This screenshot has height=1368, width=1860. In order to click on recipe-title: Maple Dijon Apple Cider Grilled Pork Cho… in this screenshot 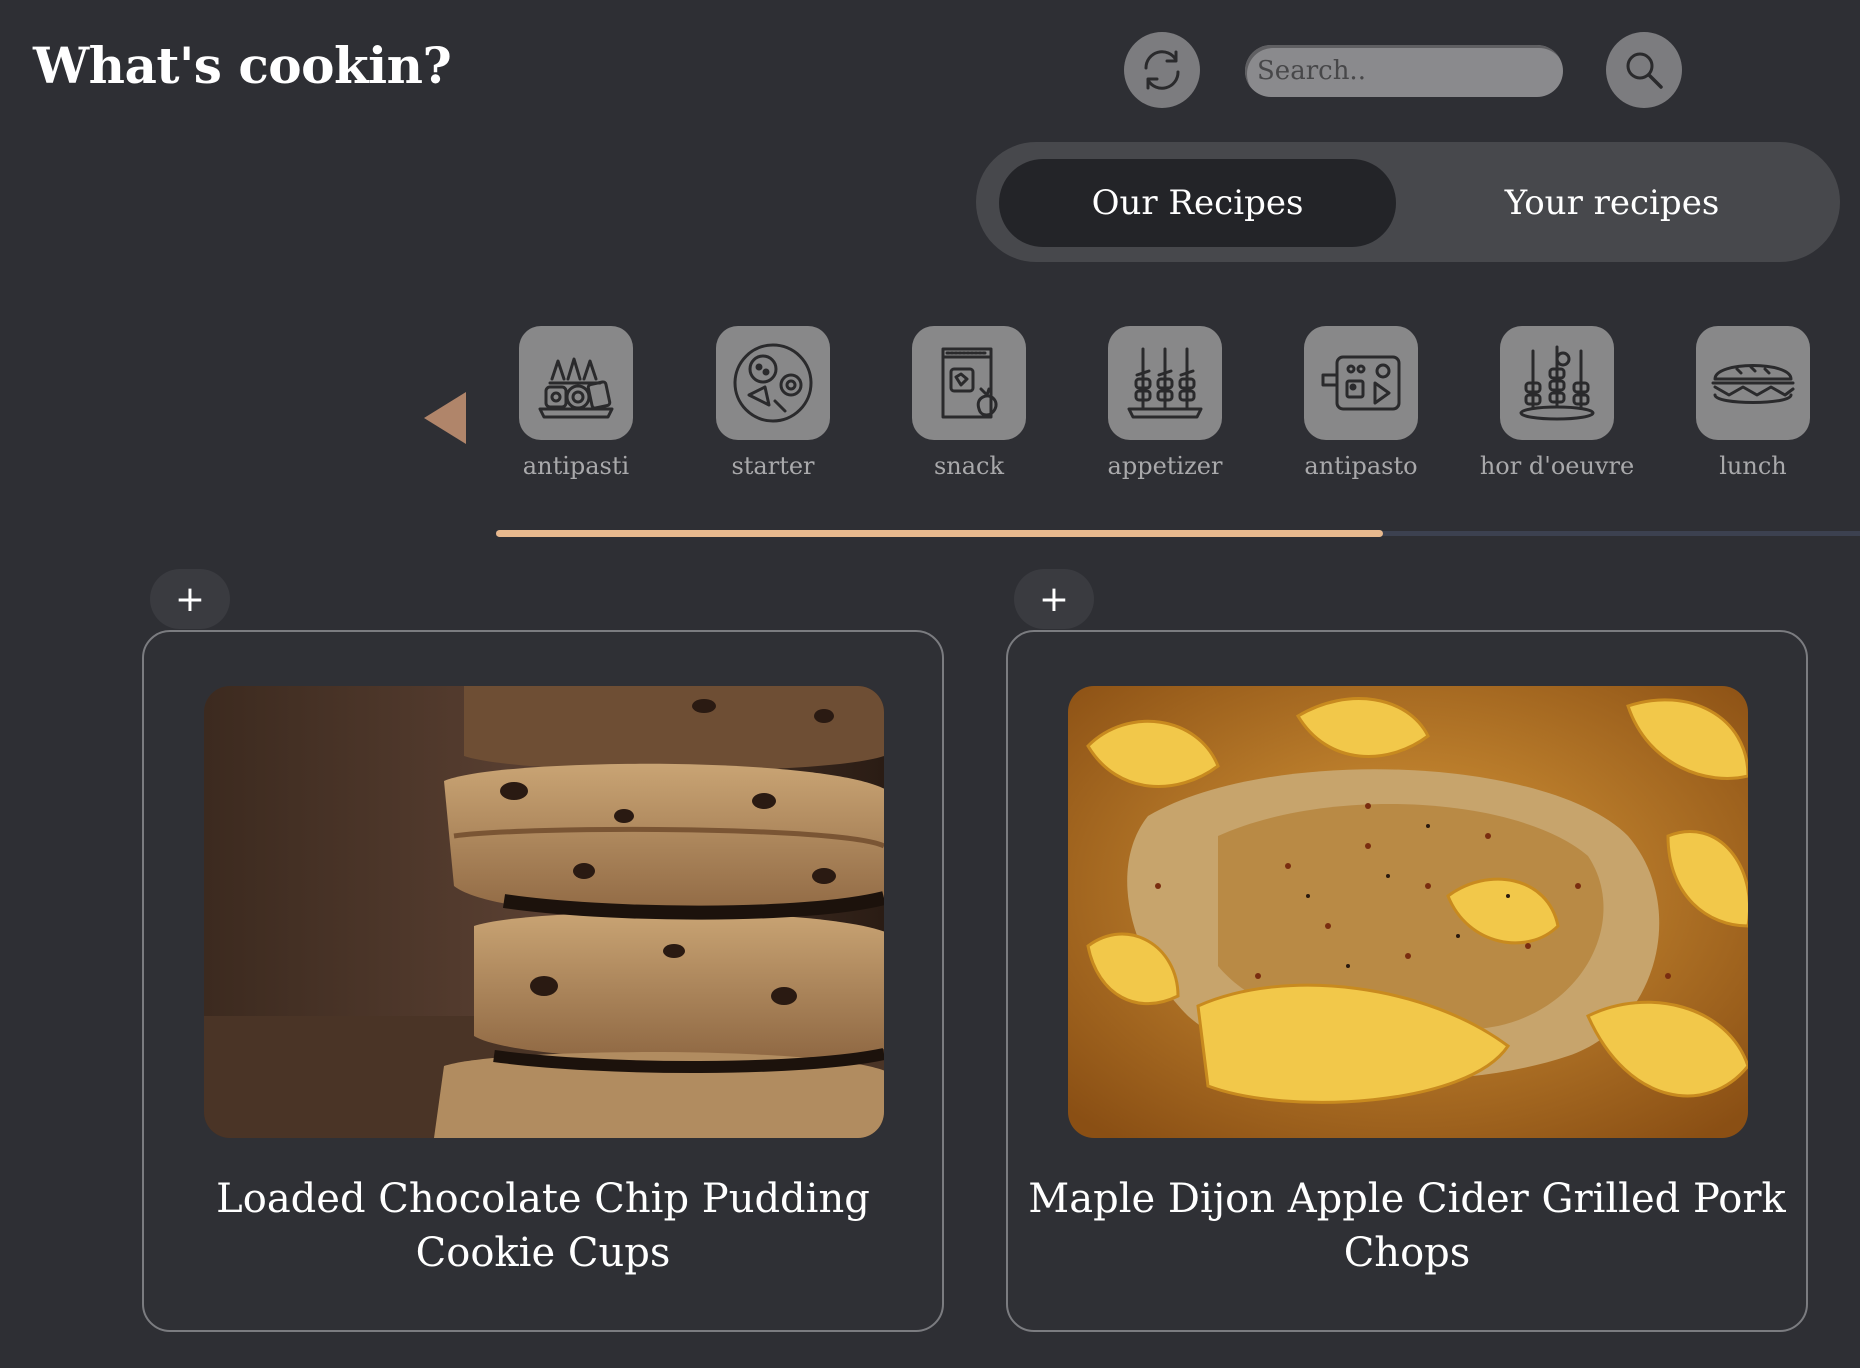, I will do `click(1407, 1226)`.